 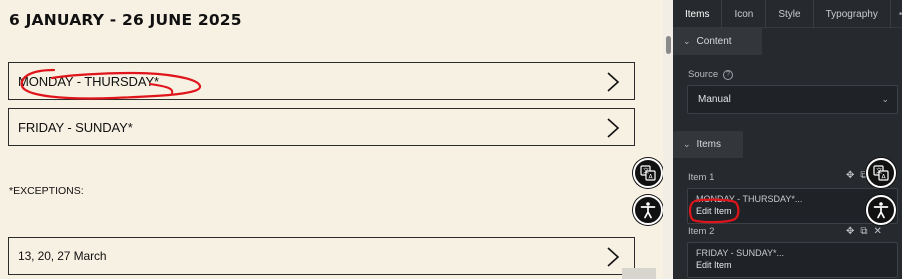 What do you see at coordinates (714, 99) in the screenshot?
I see `source-select-value: Manual` at bounding box center [714, 99].